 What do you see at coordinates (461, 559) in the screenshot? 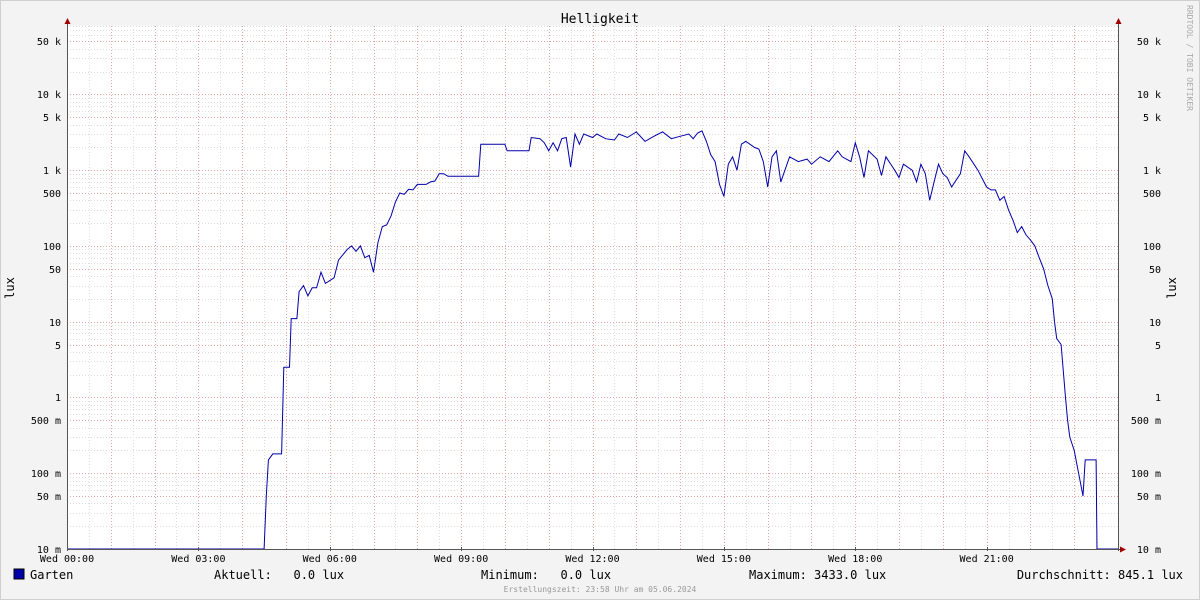
I see `x-tick-label: Wed 09:00` at bounding box center [461, 559].